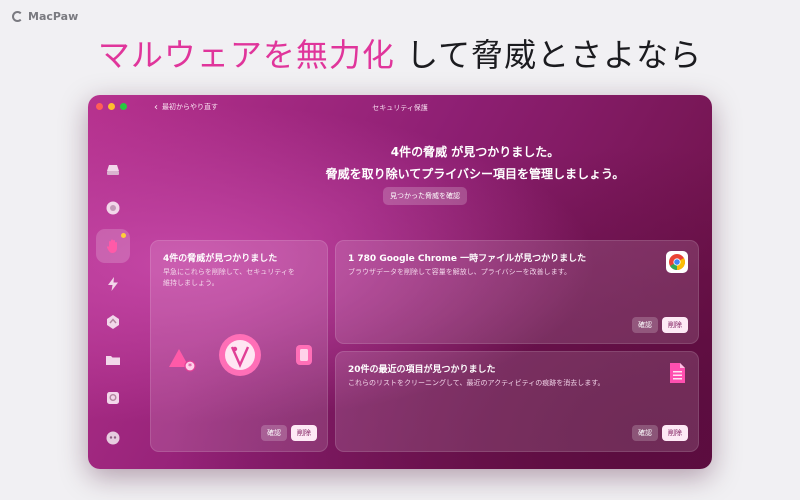  I want to click on sidebar-item-protection, so click(113, 208).